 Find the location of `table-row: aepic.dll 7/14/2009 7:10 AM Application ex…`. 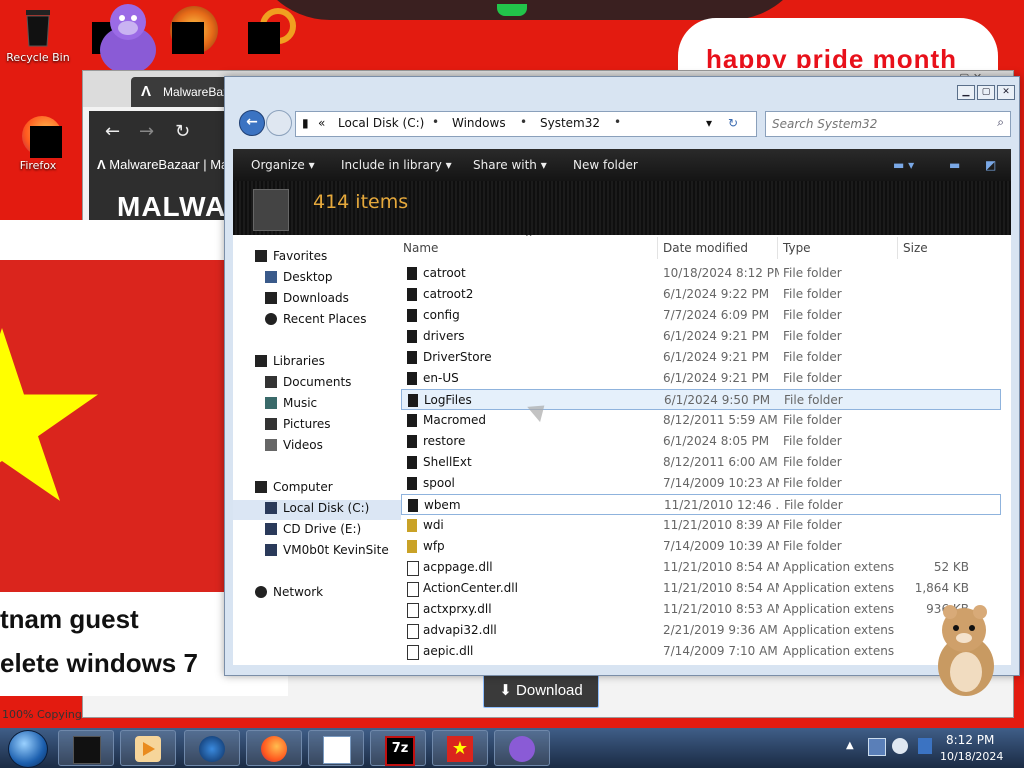

table-row: aepic.dll 7/14/2009 7:10 AM Application ex… is located at coordinates (701, 651).